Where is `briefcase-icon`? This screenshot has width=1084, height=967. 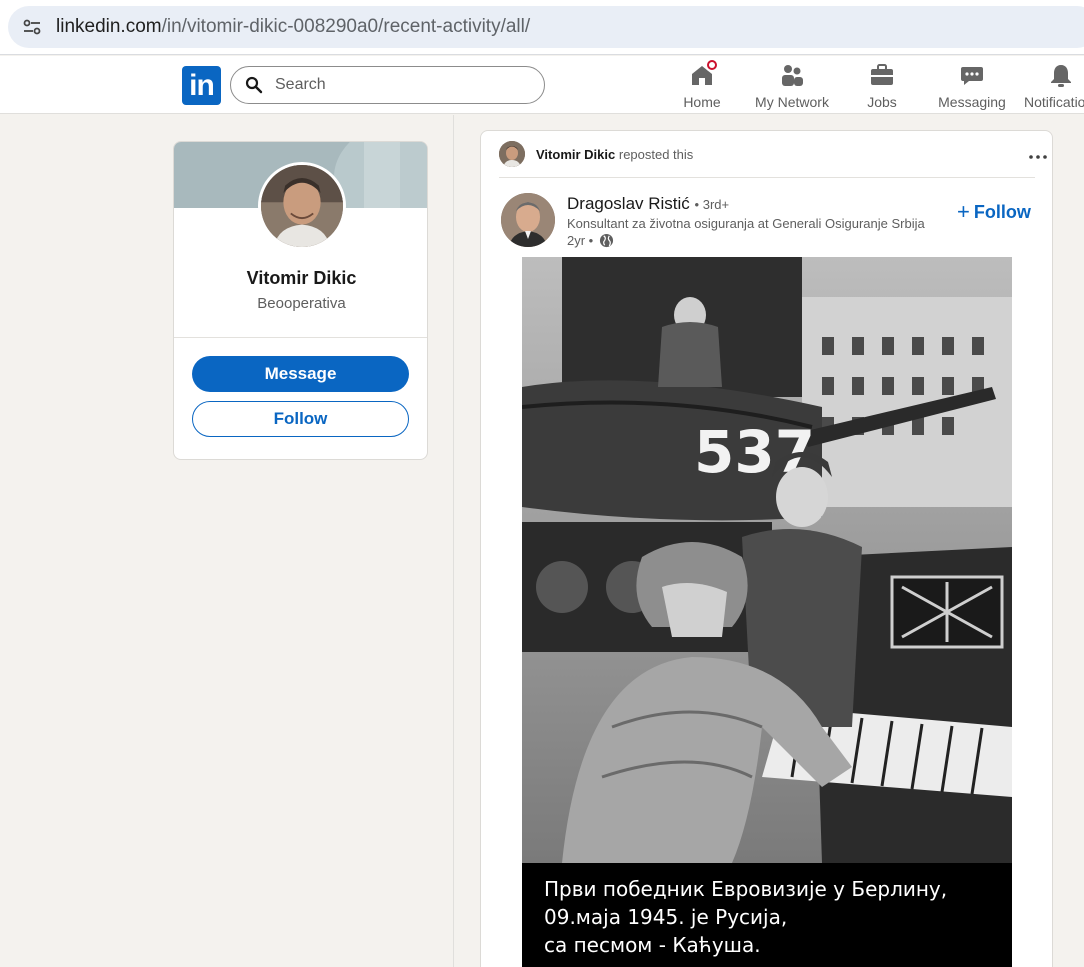 briefcase-icon is located at coordinates (882, 75).